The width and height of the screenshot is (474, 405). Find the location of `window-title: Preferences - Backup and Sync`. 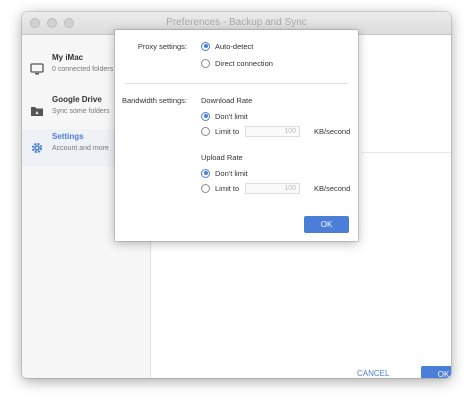

window-title: Preferences - Backup and Sync is located at coordinates (236, 22).